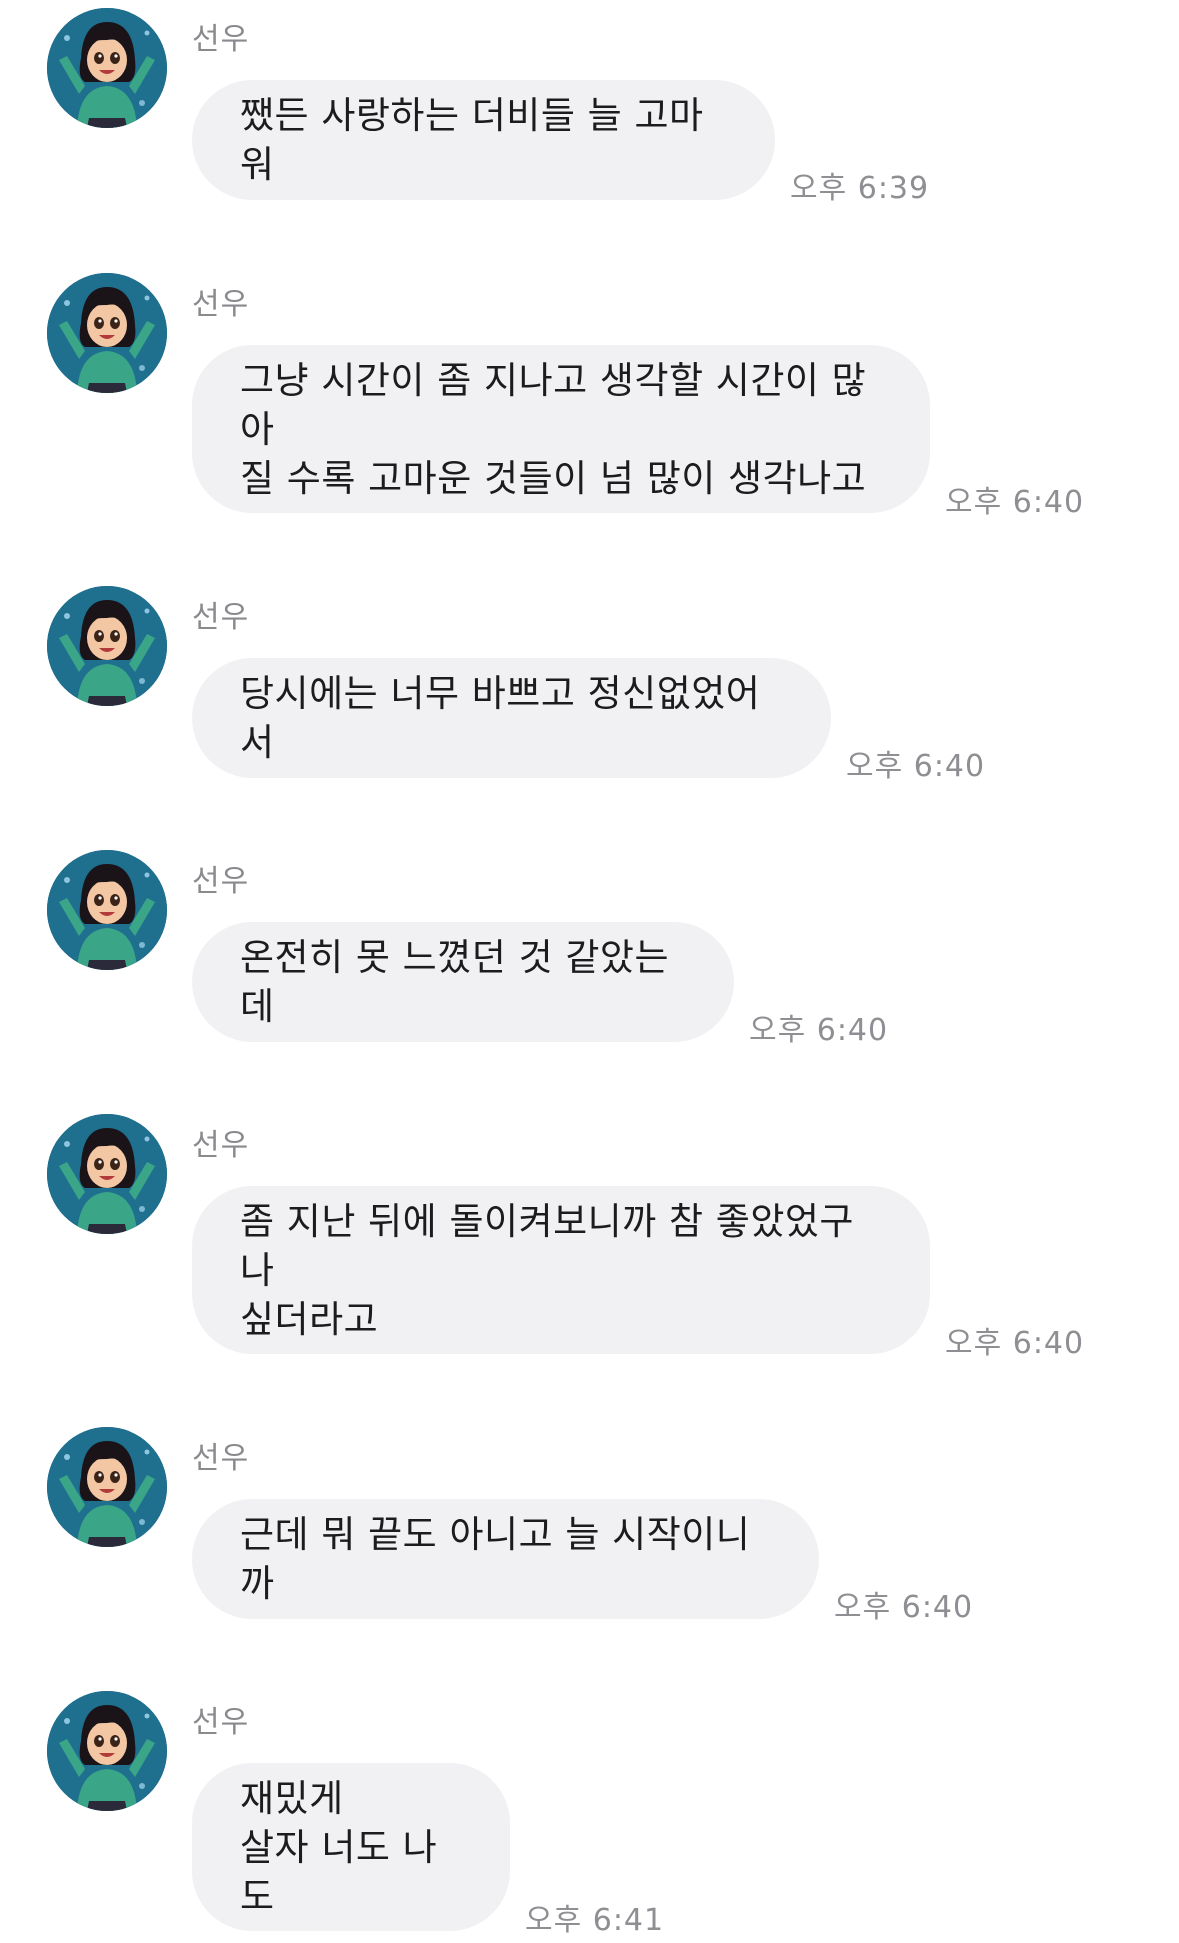  I want to click on chat-message: 선우 쨌든 사랑하는 더비들 늘 고마워 오후 6:39, so click(589, 105).